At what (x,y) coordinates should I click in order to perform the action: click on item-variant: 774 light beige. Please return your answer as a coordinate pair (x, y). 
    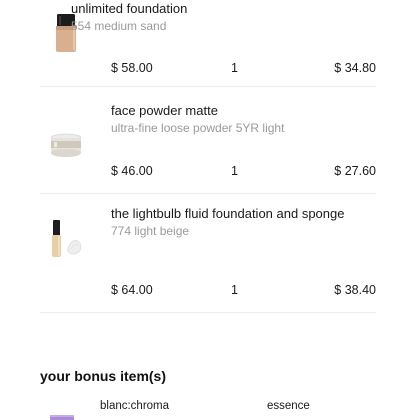
    Looking at the image, I should click on (150, 231).